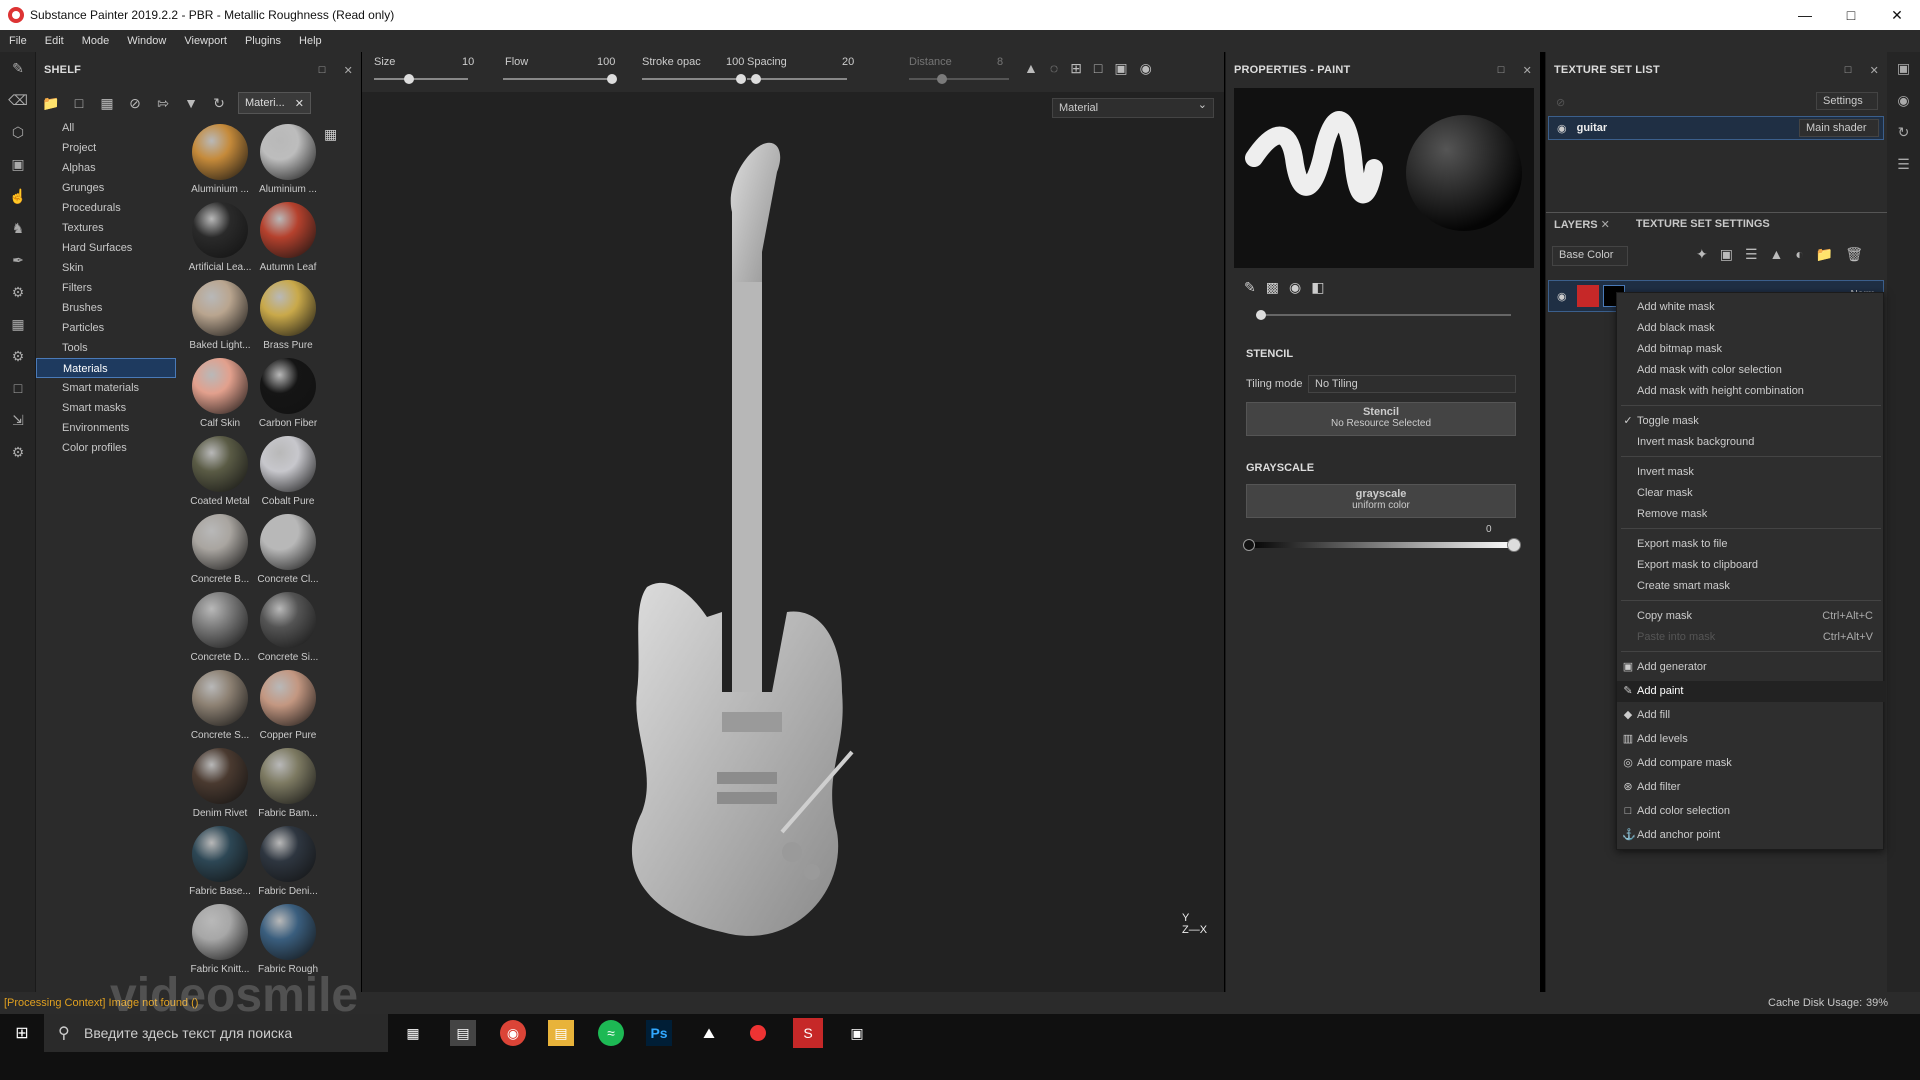 The height and width of the screenshot is (1080, 1920). I want to click on material-thumbnail: Denim Rivet, so click(220, 783).